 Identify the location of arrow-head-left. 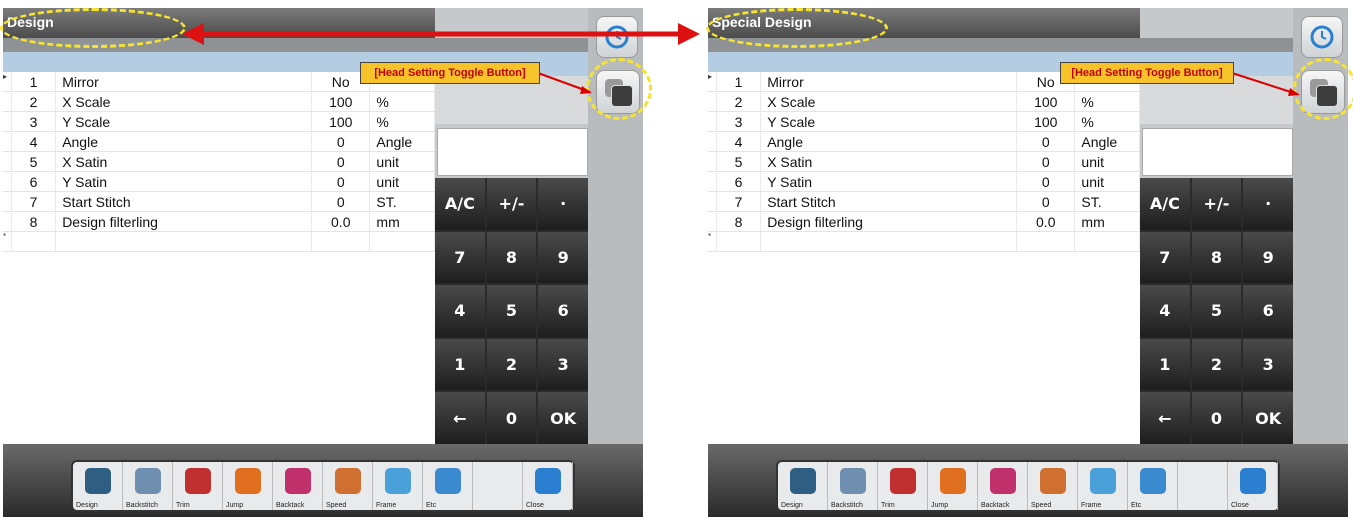
(193, 34).